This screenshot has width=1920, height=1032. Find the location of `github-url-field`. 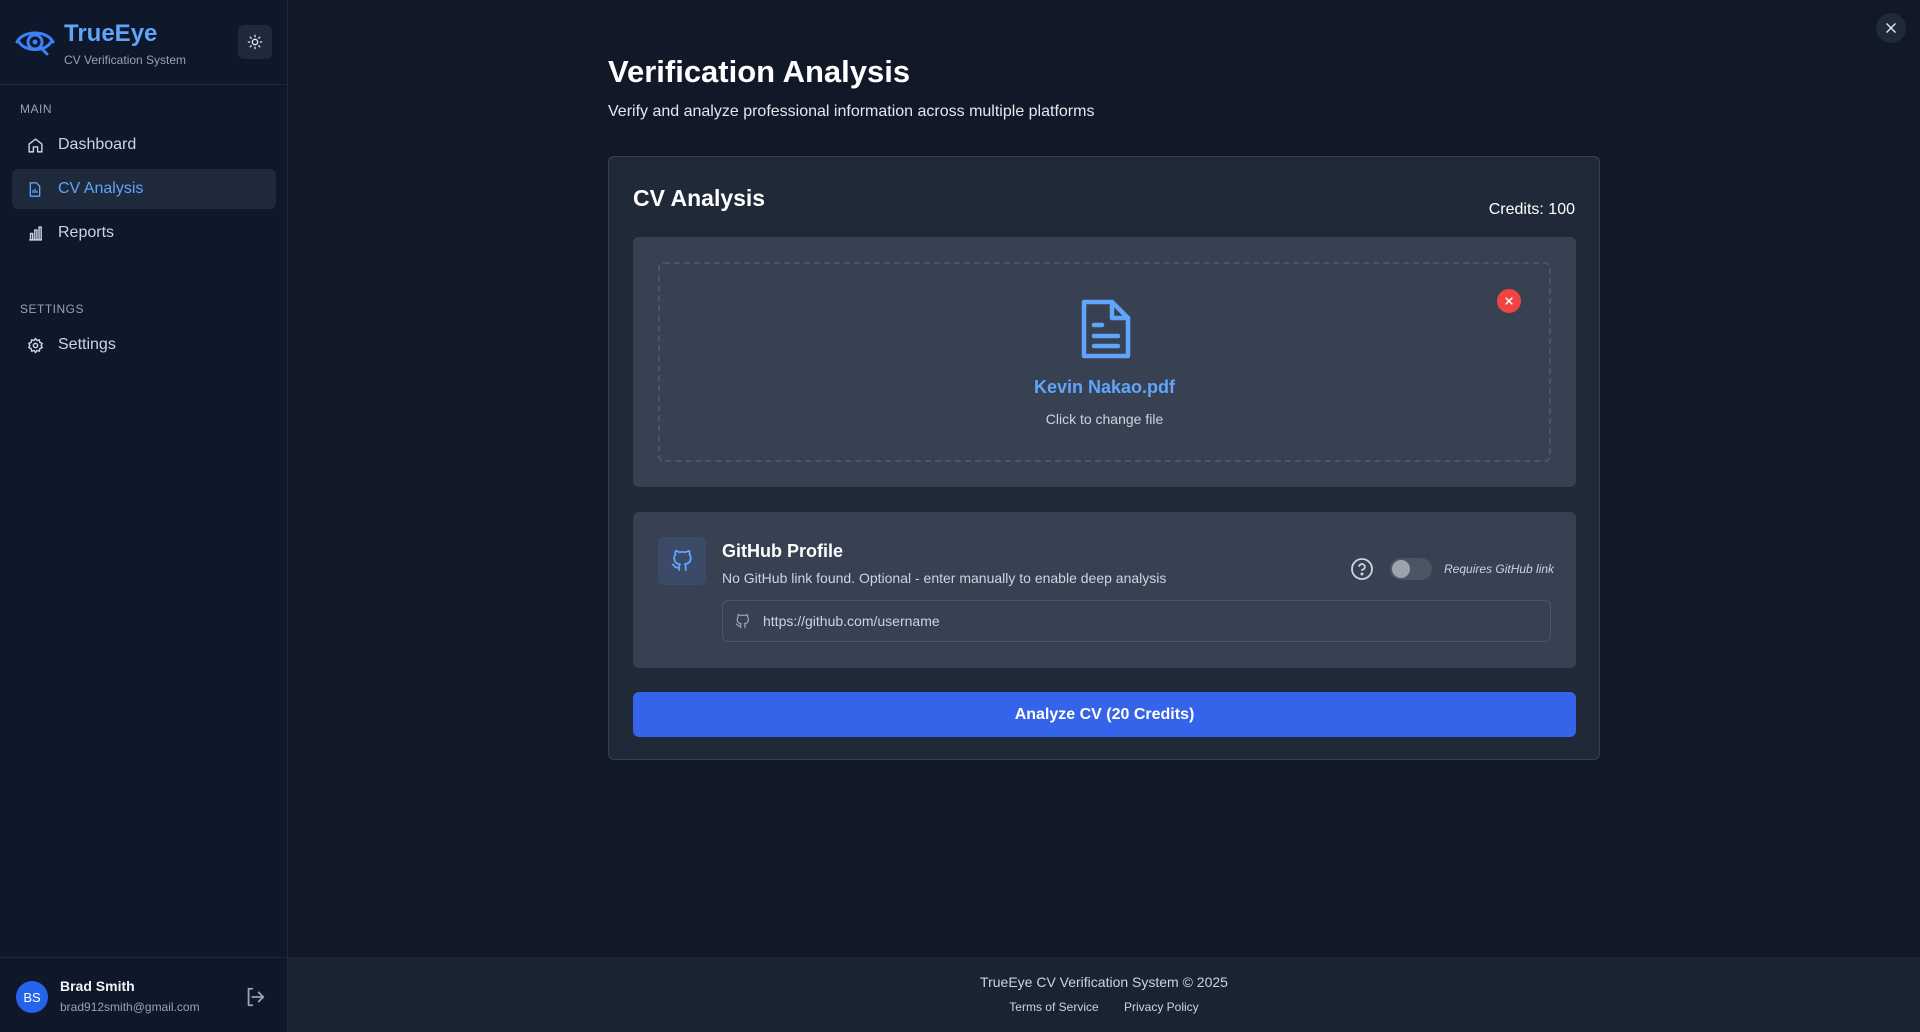

github-url-field is located at coordinates (1136, 621).